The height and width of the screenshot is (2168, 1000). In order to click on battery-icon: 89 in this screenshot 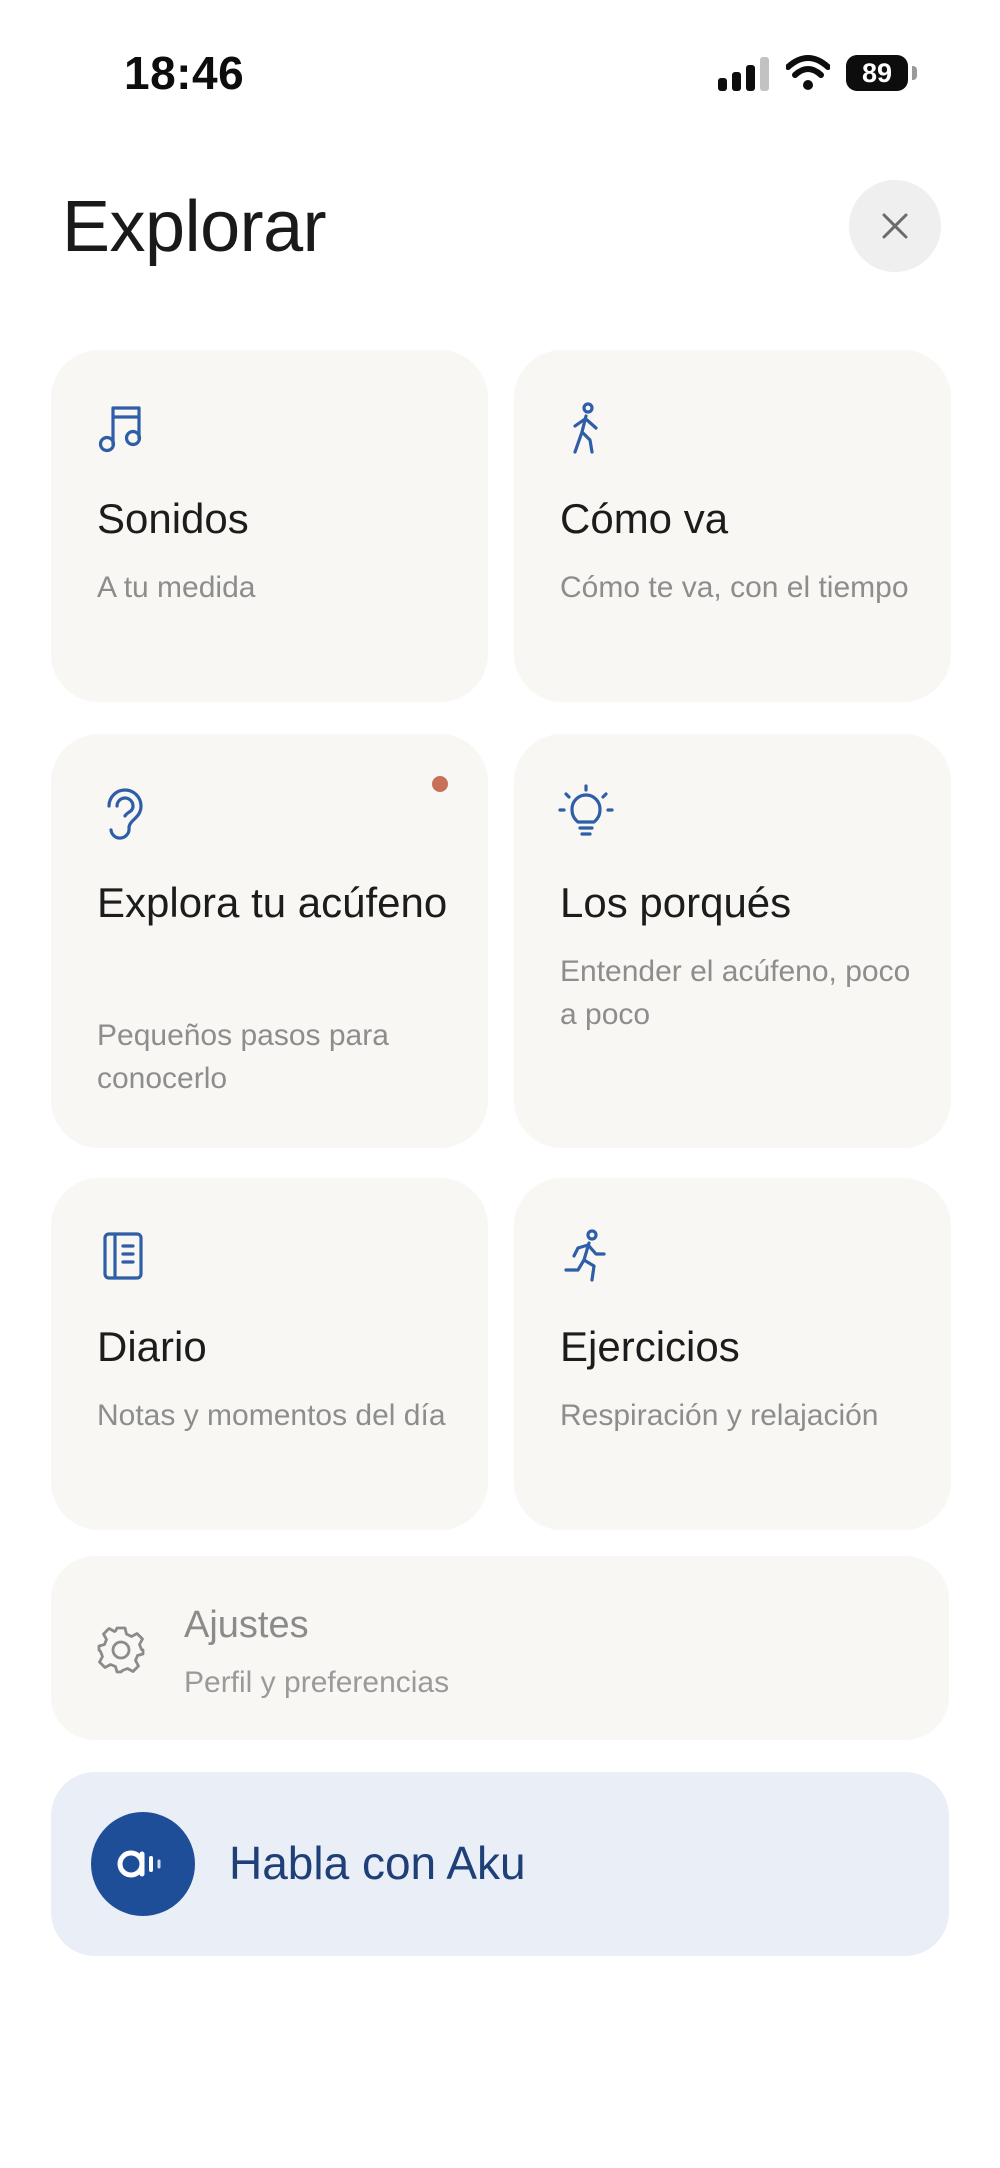, I will do `click(882, 74)`.